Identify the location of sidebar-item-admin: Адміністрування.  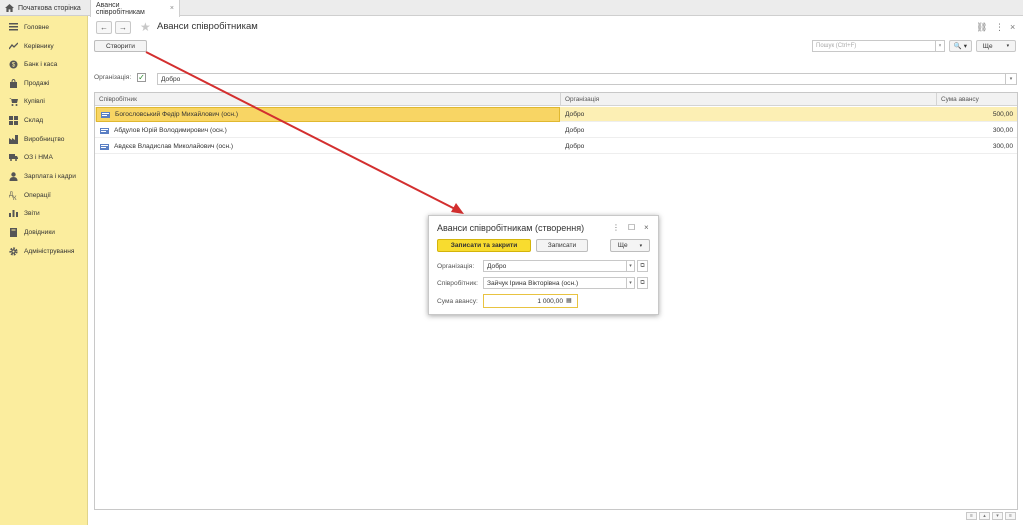
(44, 251).